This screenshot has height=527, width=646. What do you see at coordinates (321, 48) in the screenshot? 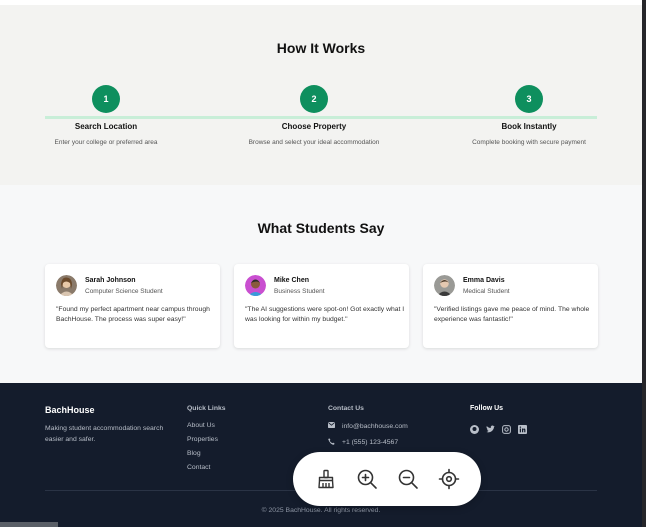
I see `section-title: How It Works` at bounding box center [321, 48].